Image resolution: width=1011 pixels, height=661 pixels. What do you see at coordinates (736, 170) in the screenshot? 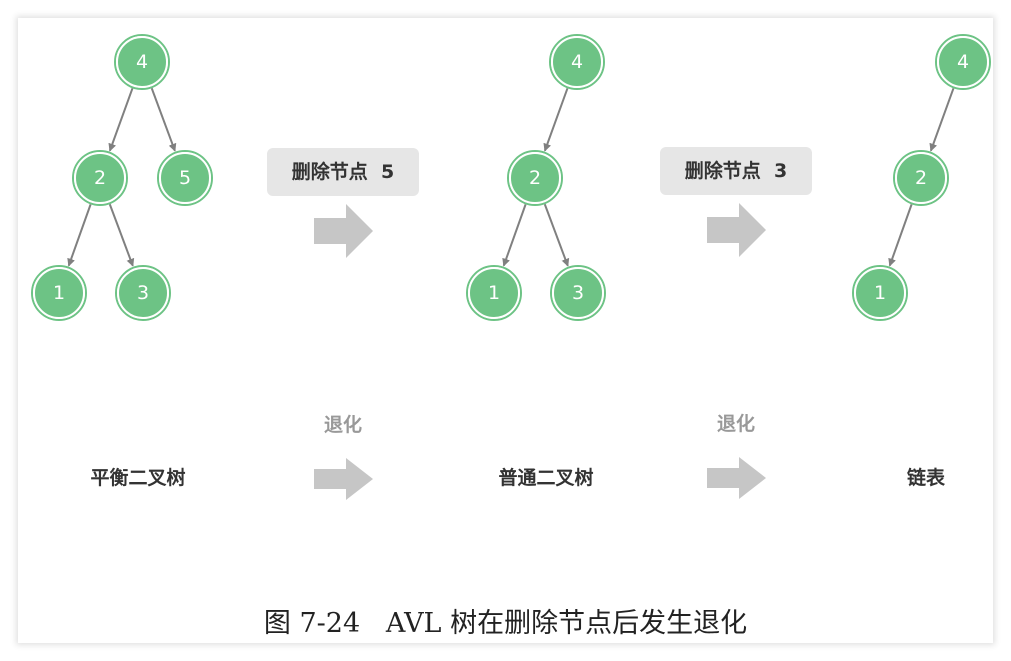
I see `step-2-action-label: 删除节点 3` at bounding box center [736, 170].